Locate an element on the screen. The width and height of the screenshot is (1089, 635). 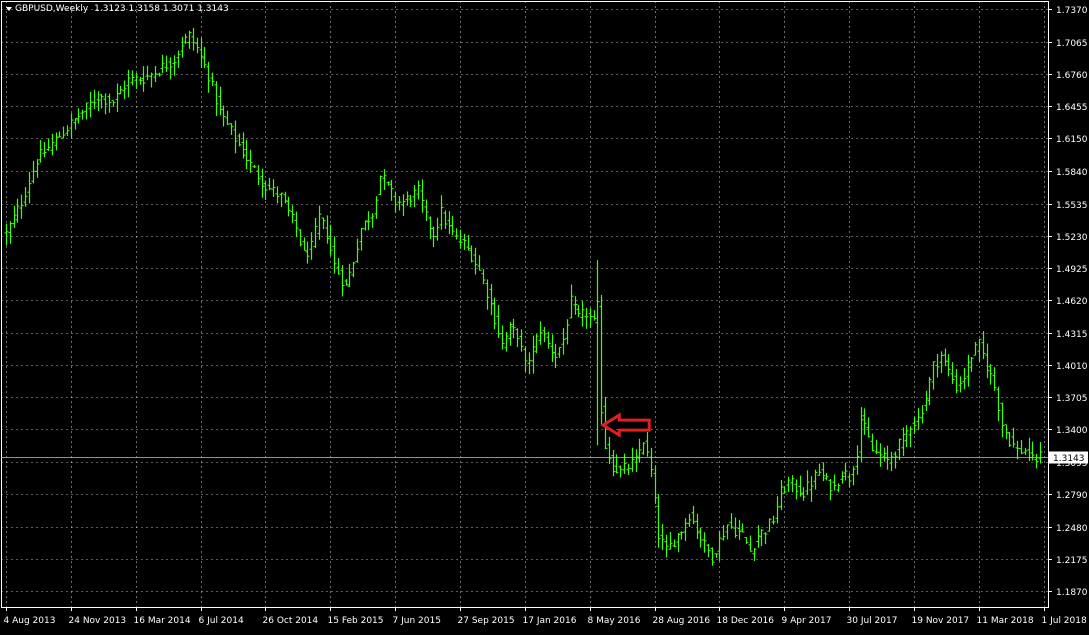
x-tick-label: 28 Aug 2016 is located at coordinates (682, 621).